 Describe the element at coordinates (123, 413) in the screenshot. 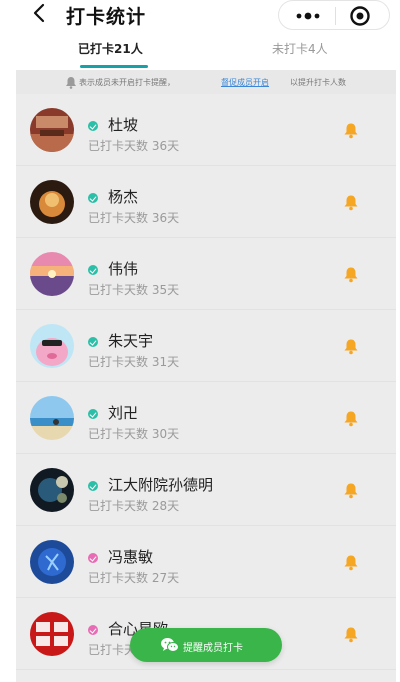

I see `member-name: 刘卍` at that location.